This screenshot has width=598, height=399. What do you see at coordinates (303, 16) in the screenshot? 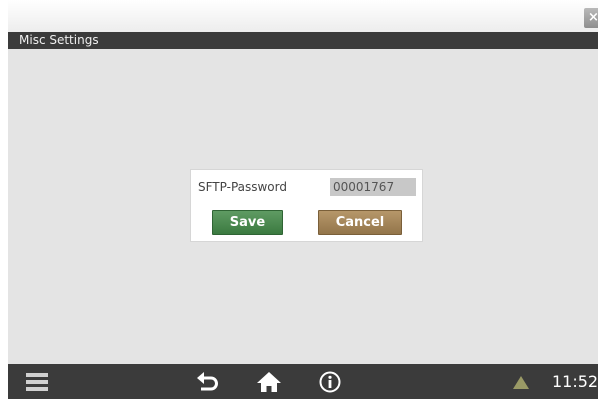
I see `window-top-strip: ×` at bounding box center [303, 16].